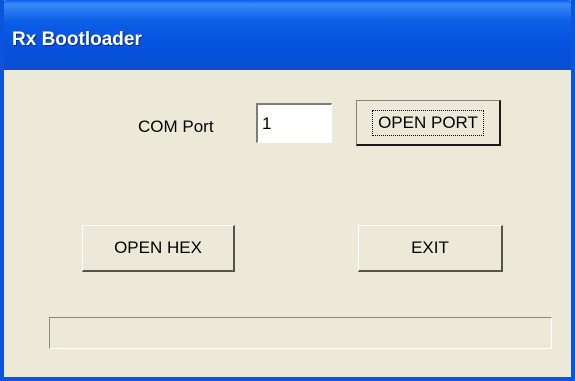  What do you see at coordinates (77, 39) in the screenshot?
I see `window-title: Rx Bootloader` at bounding box center [77, 39].